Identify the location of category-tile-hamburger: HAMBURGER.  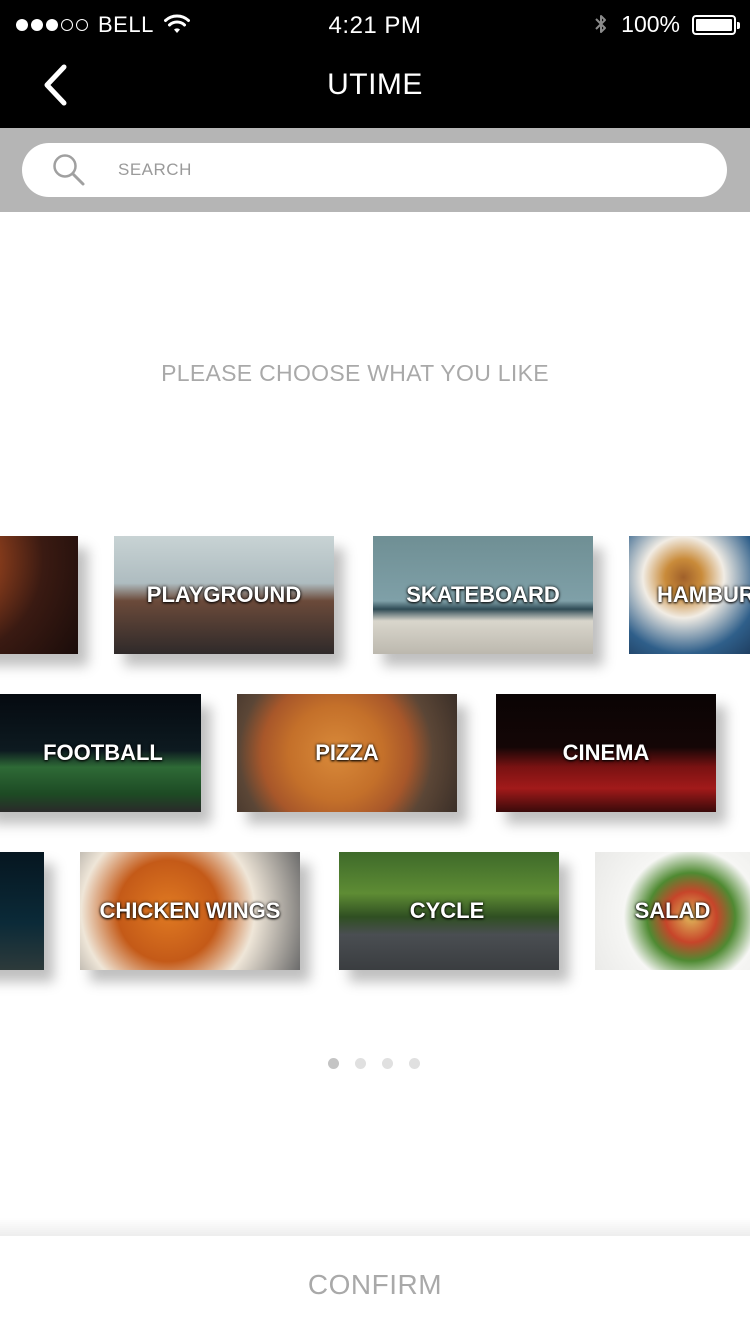
(689, 595).